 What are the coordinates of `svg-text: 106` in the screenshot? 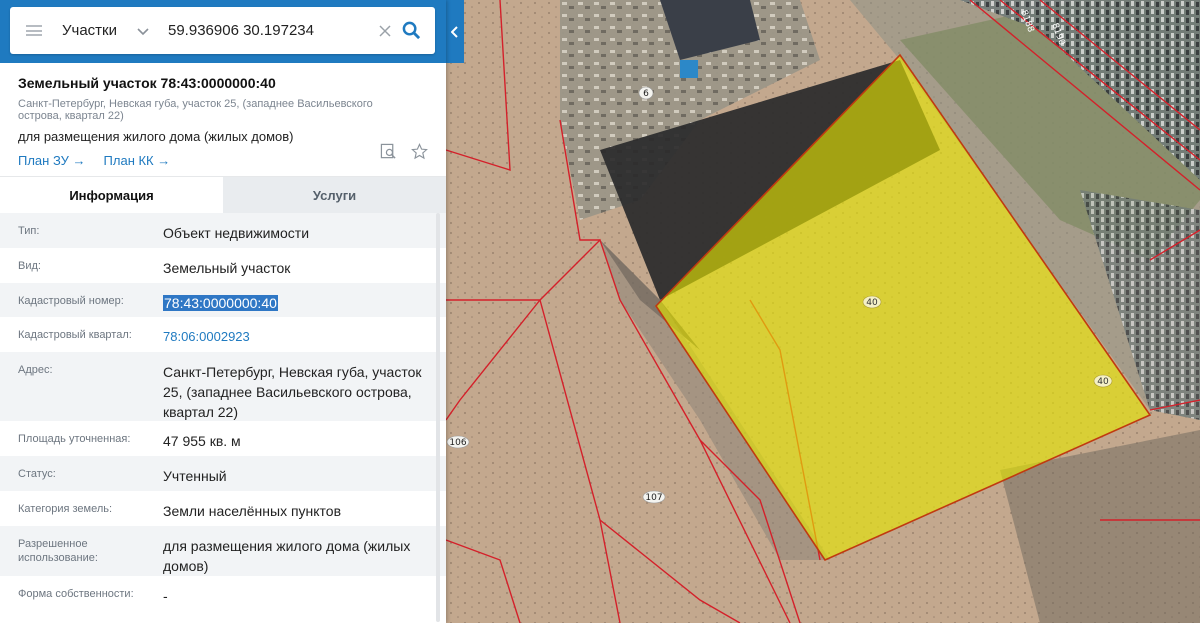 It's located at (457, 443).